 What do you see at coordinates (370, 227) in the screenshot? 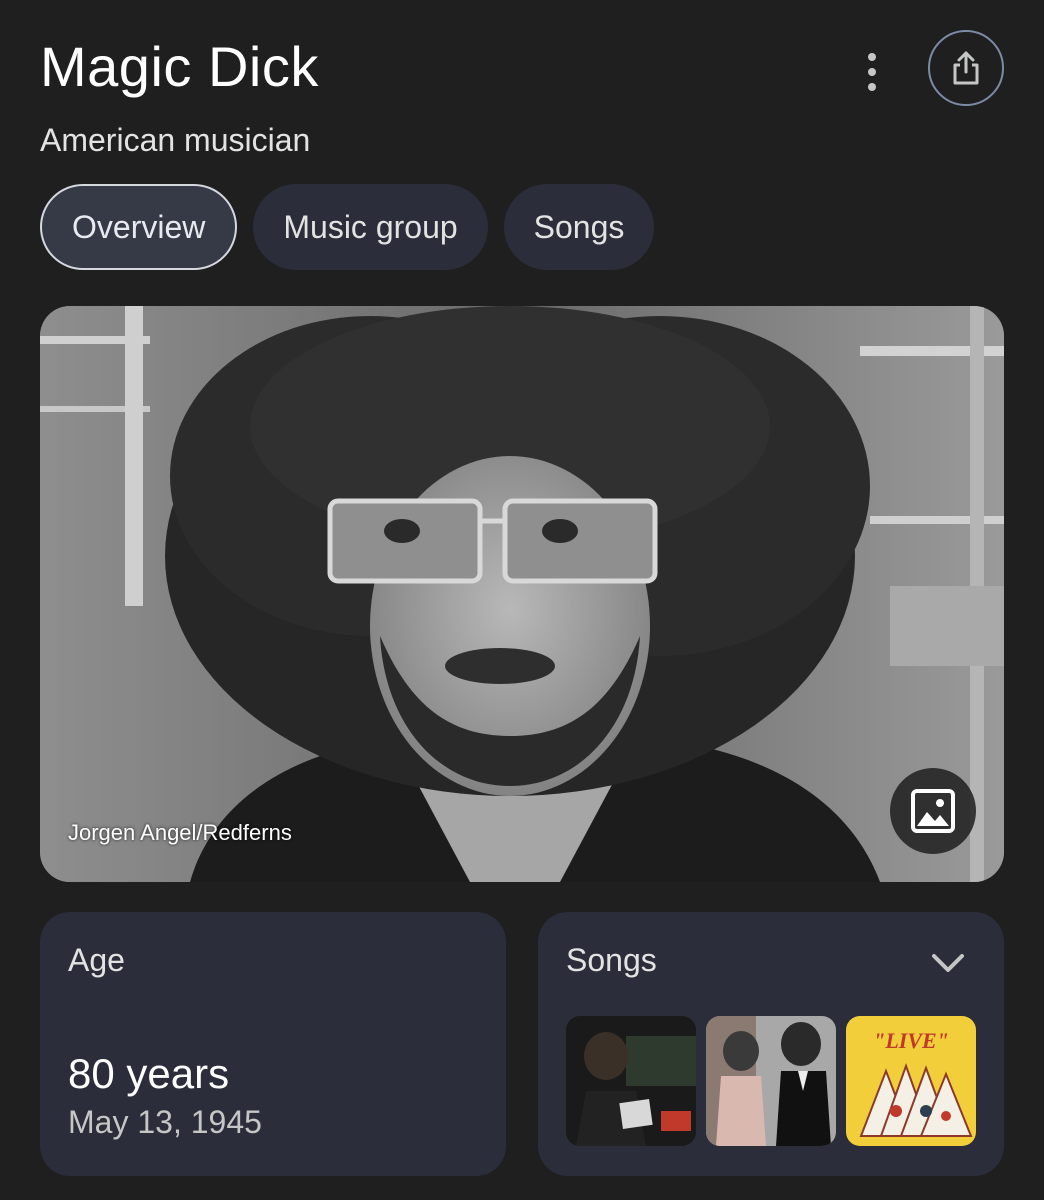
I see `tab-music-group: Music group` at bounding box center [370, 227].